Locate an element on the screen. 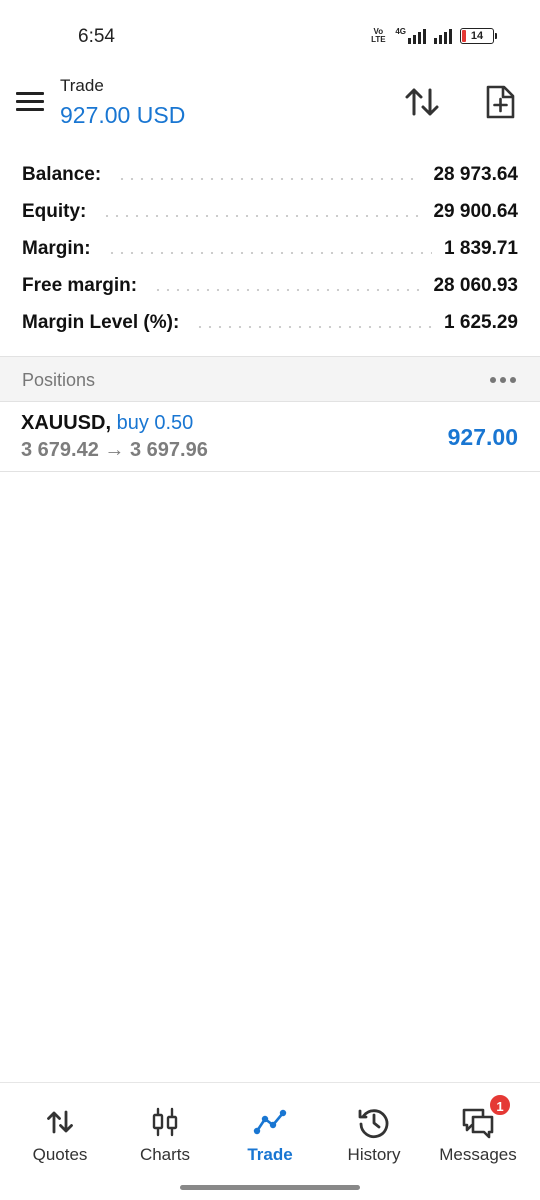 The height and width of the screenshot is (1200, 540). status-bar: 6:54 Vo LTE 4G 14 is located at coordinates (270, 36).